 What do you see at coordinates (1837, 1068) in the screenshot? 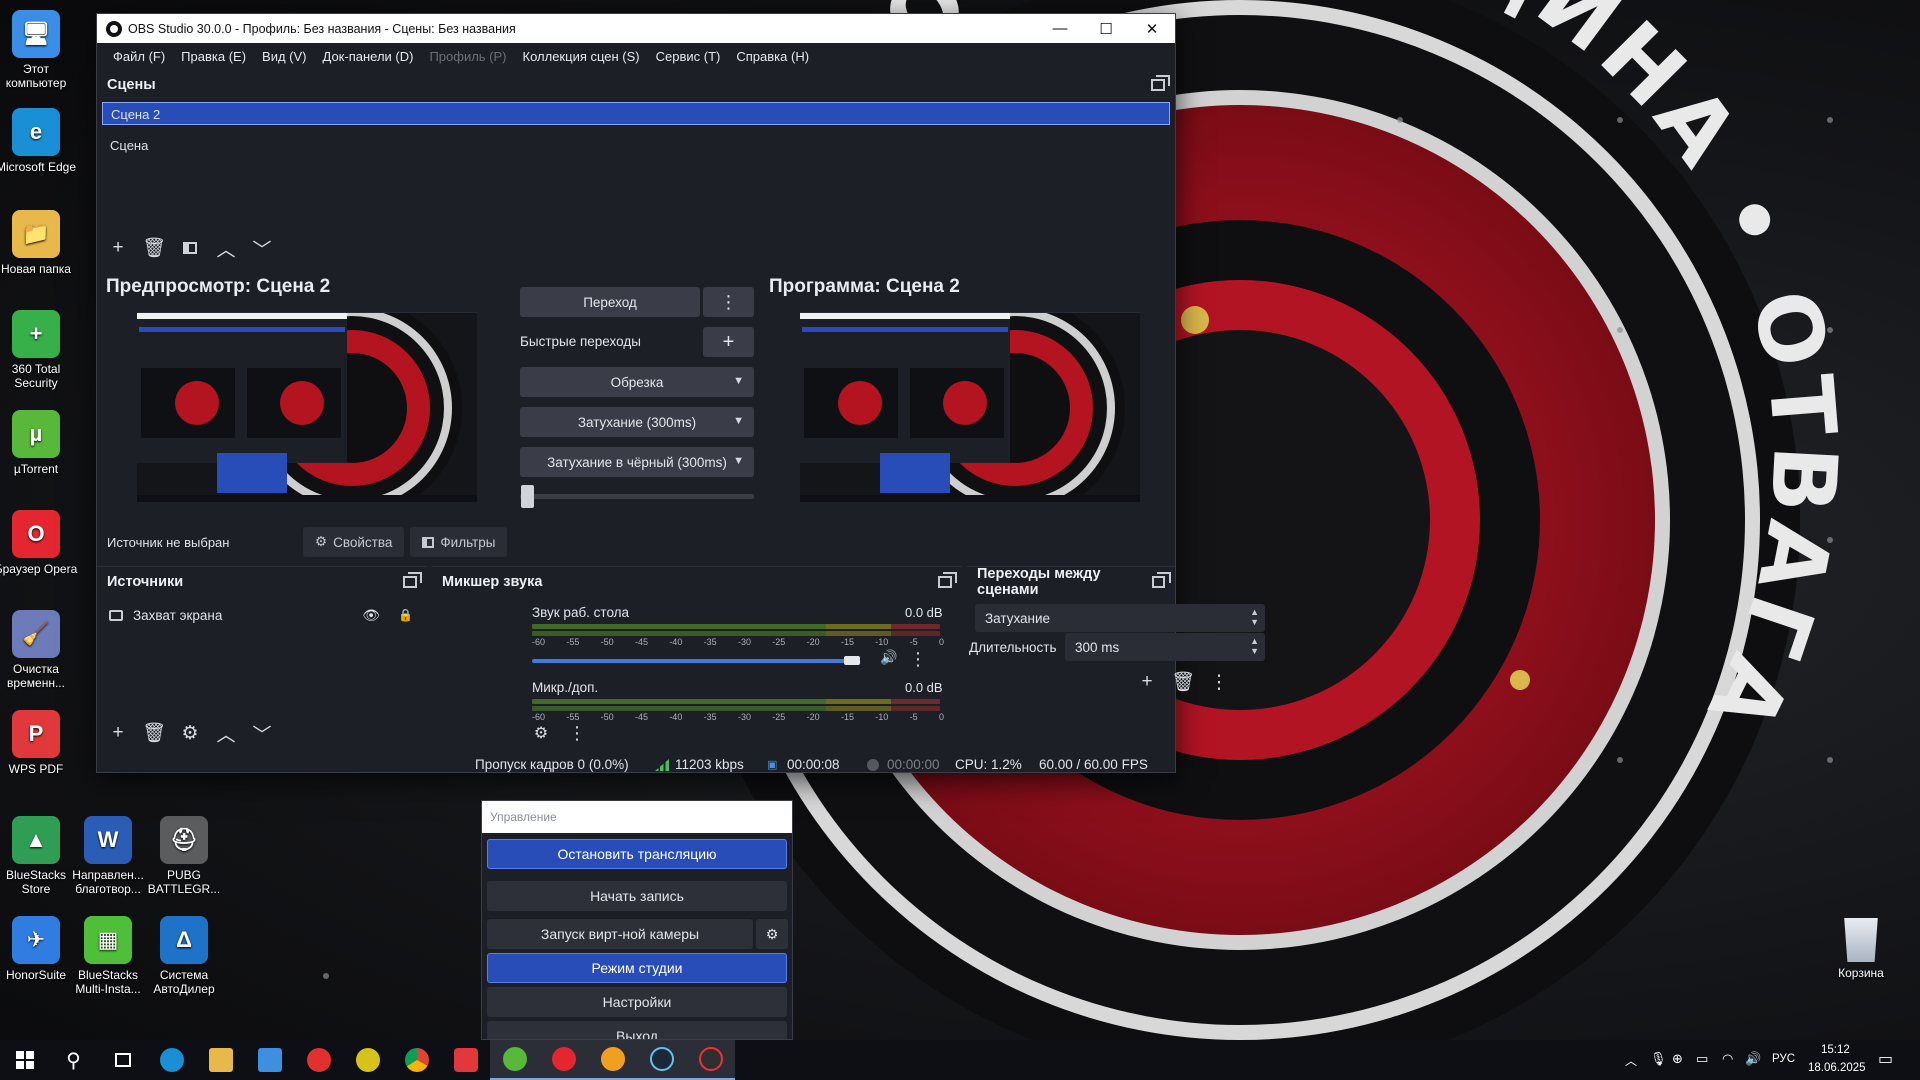
I see `clock-date: 18.06.2025` at bounding box center [1837, 1068].